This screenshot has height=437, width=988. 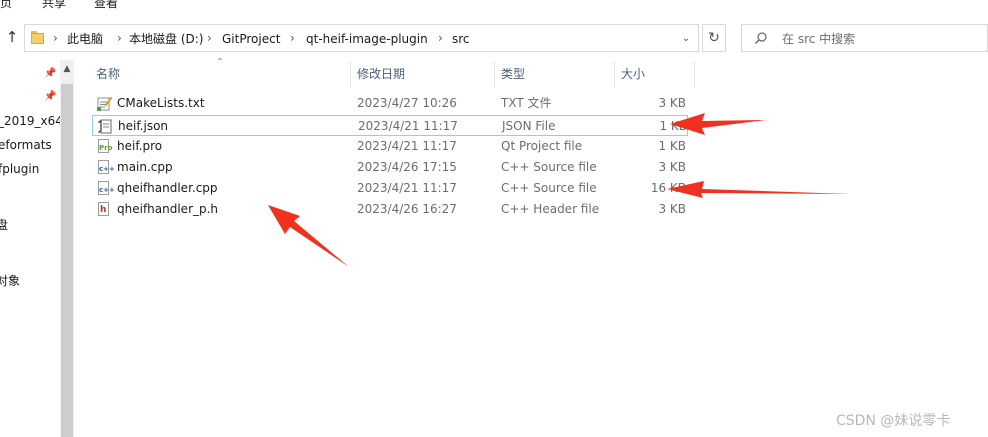 What do you see at coordinates (893, 421) in the screenshot?
I see `watermark: CSDN @妹说零卡` at bounding box center [893, 421].